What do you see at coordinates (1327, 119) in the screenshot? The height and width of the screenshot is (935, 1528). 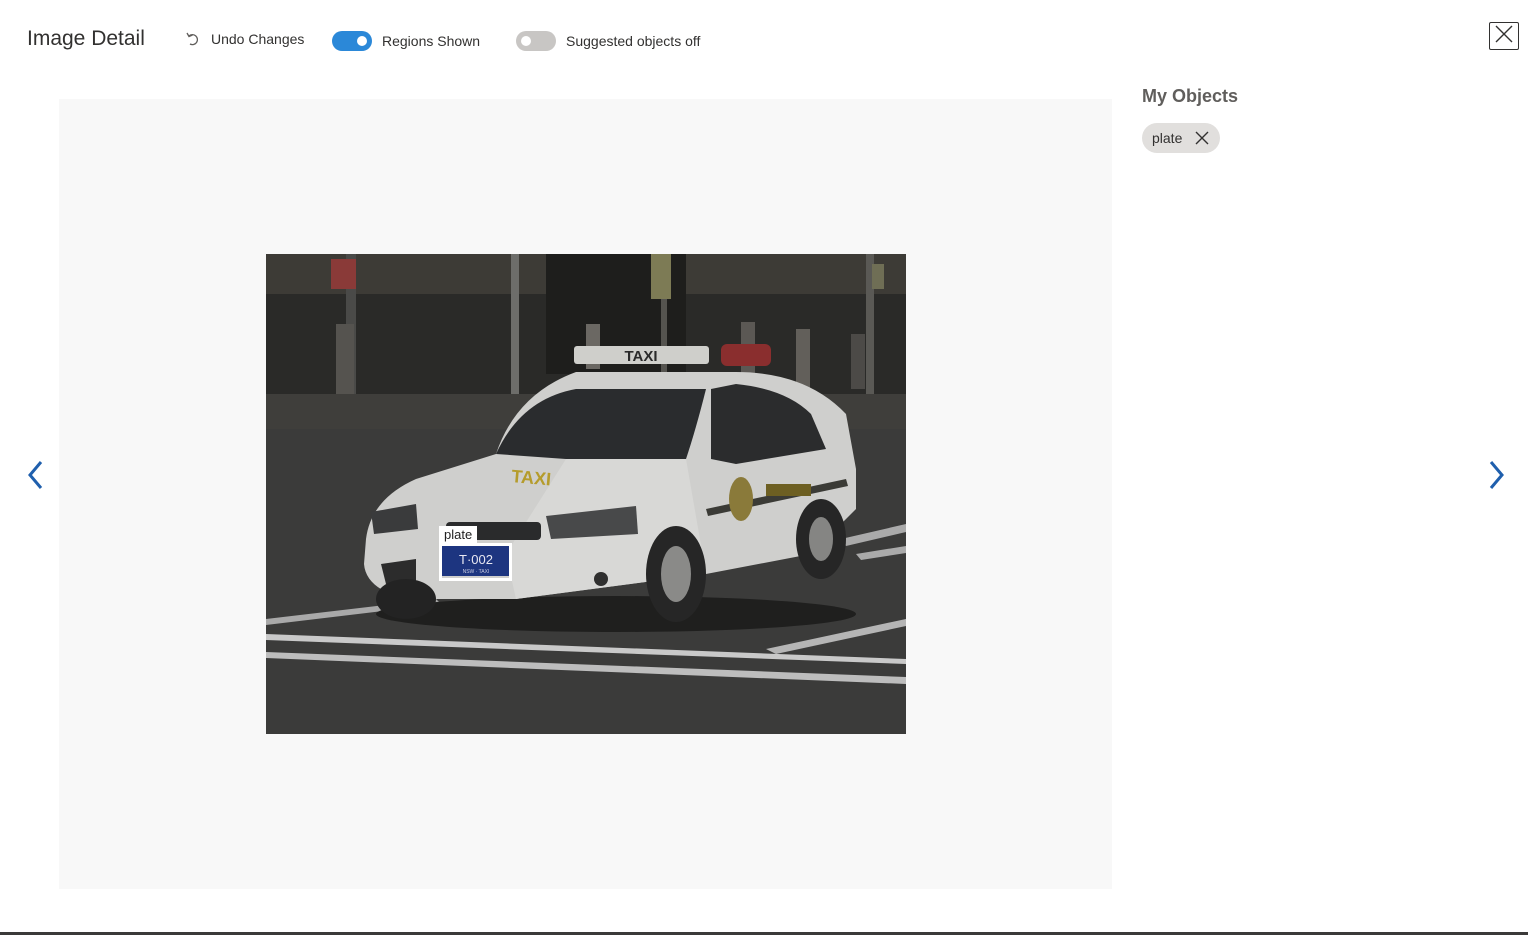 I see `objects-panel: My Objects plate` at bounding box center [1327, 119].